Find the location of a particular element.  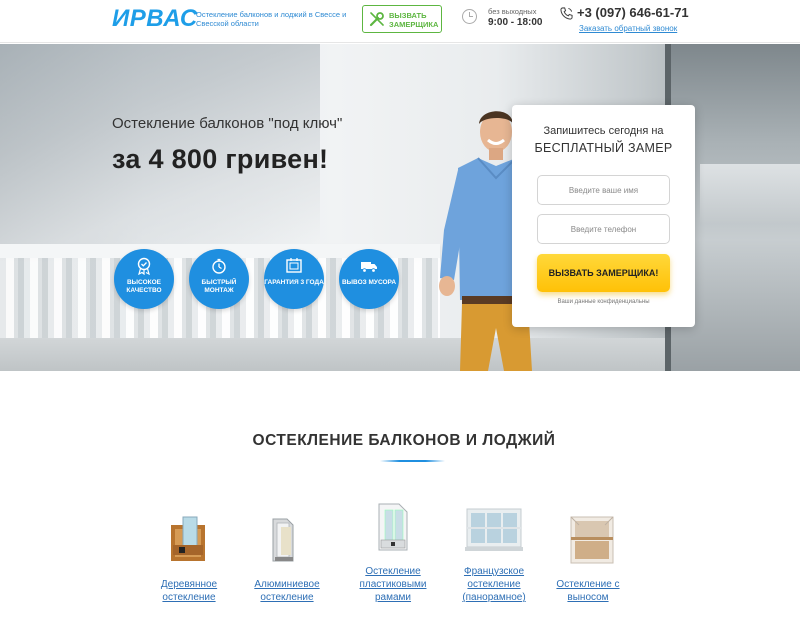

medal-icon is located at coordinates (144, 266).